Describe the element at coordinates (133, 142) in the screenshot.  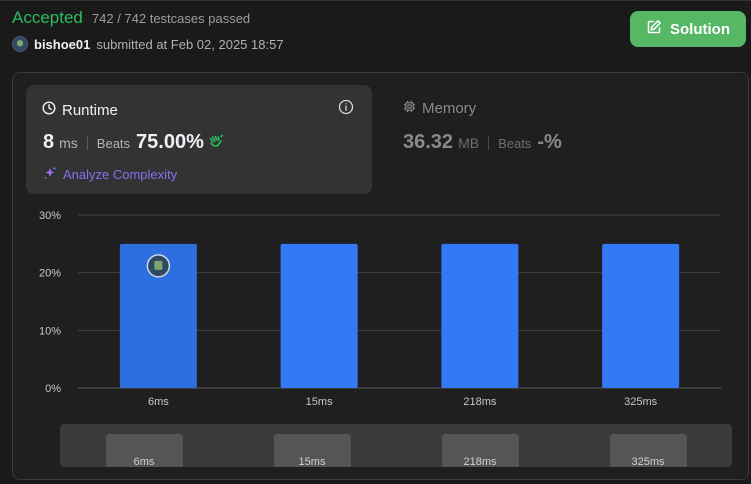
I see `runtime-metrics: 8 ms Beats 75.00%` at that location.